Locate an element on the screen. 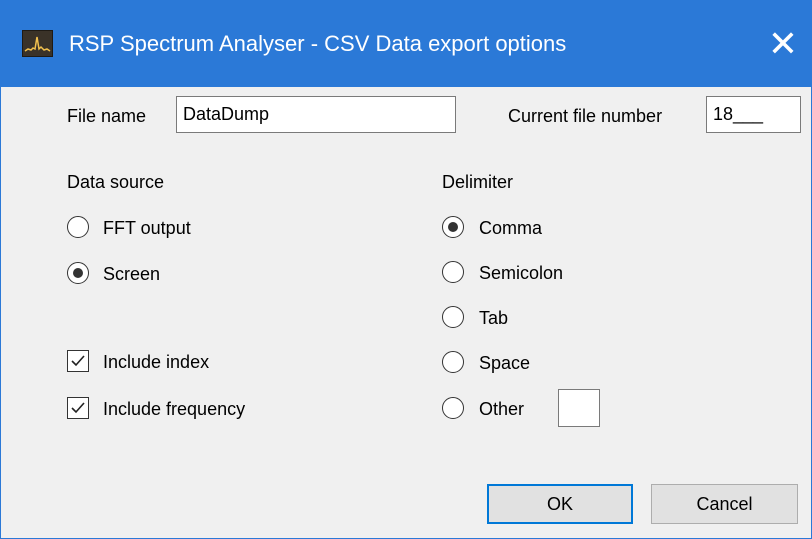 This screenshot has height=539, width=812. close-icon: ✕ is located at coordinates (783, 43).